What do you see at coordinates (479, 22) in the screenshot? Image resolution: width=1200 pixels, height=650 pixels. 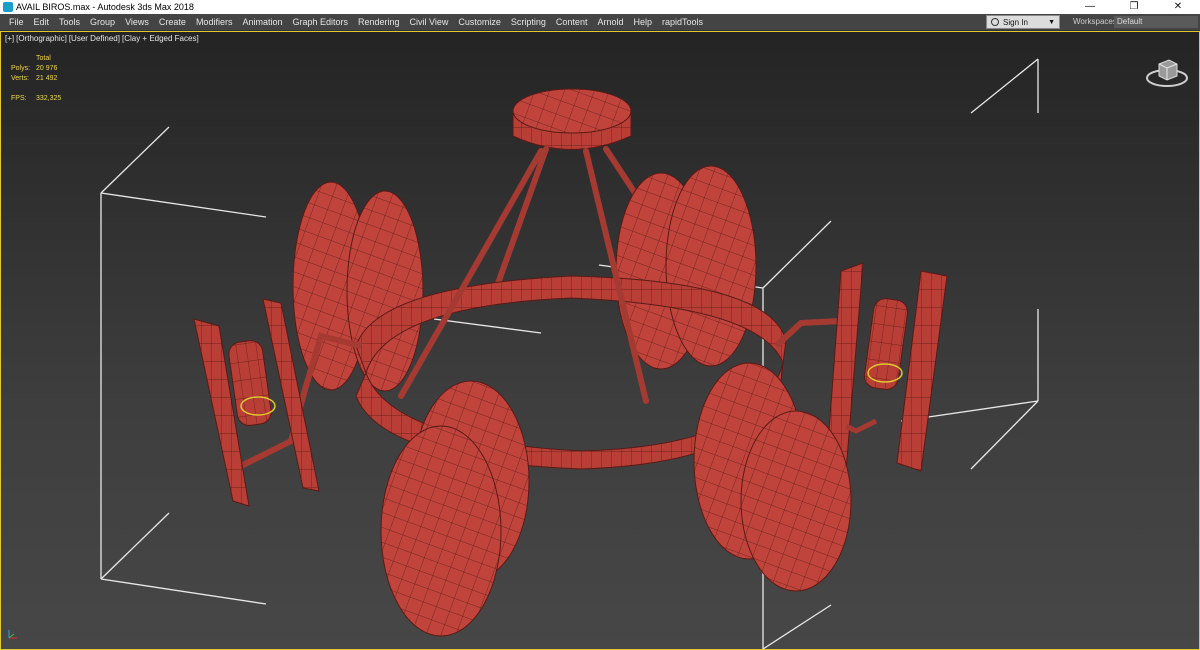 I see `menu-customize: Customize` at bounding box center [479, 22].